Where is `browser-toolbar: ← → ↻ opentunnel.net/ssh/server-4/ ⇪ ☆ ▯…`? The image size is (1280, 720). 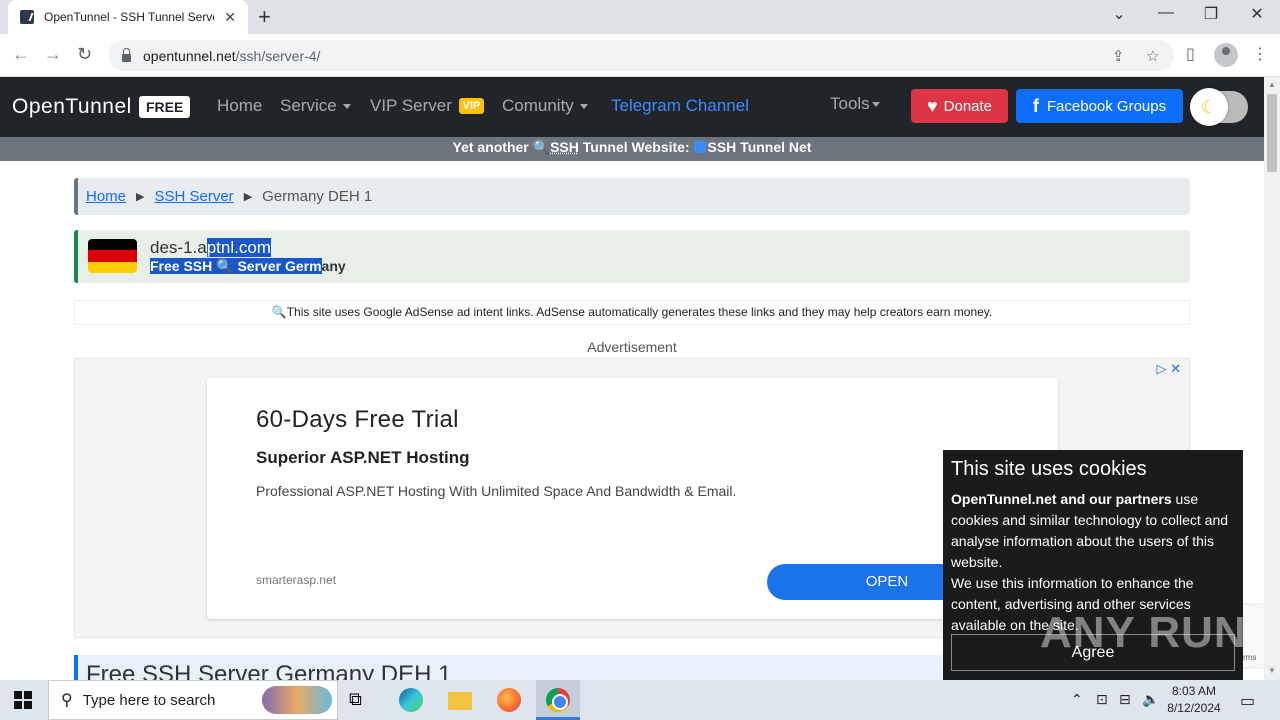 browser-toolbar: ← → ↻ opentunnel.net/ssh/server-4/ ⇪ ☆ ▯… is located at coordinates (640, 55).